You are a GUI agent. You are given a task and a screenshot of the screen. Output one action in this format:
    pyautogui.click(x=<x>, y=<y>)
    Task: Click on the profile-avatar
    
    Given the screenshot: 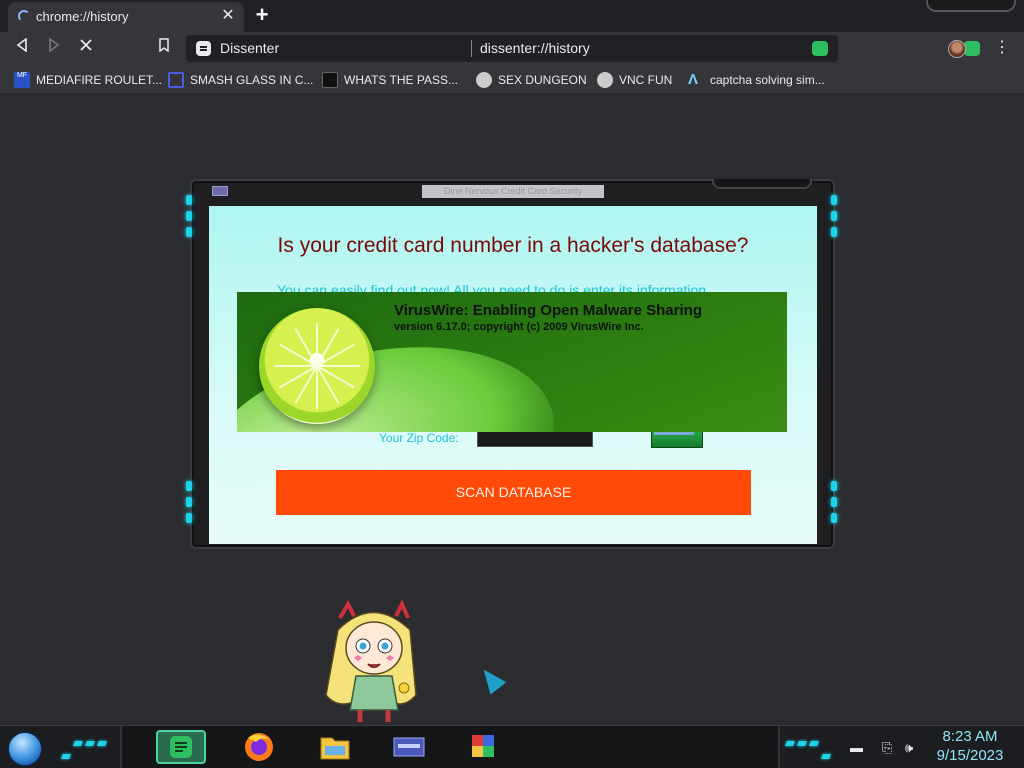 What is the action you would take?
    pyautogui.click(x=957, y=49)
    